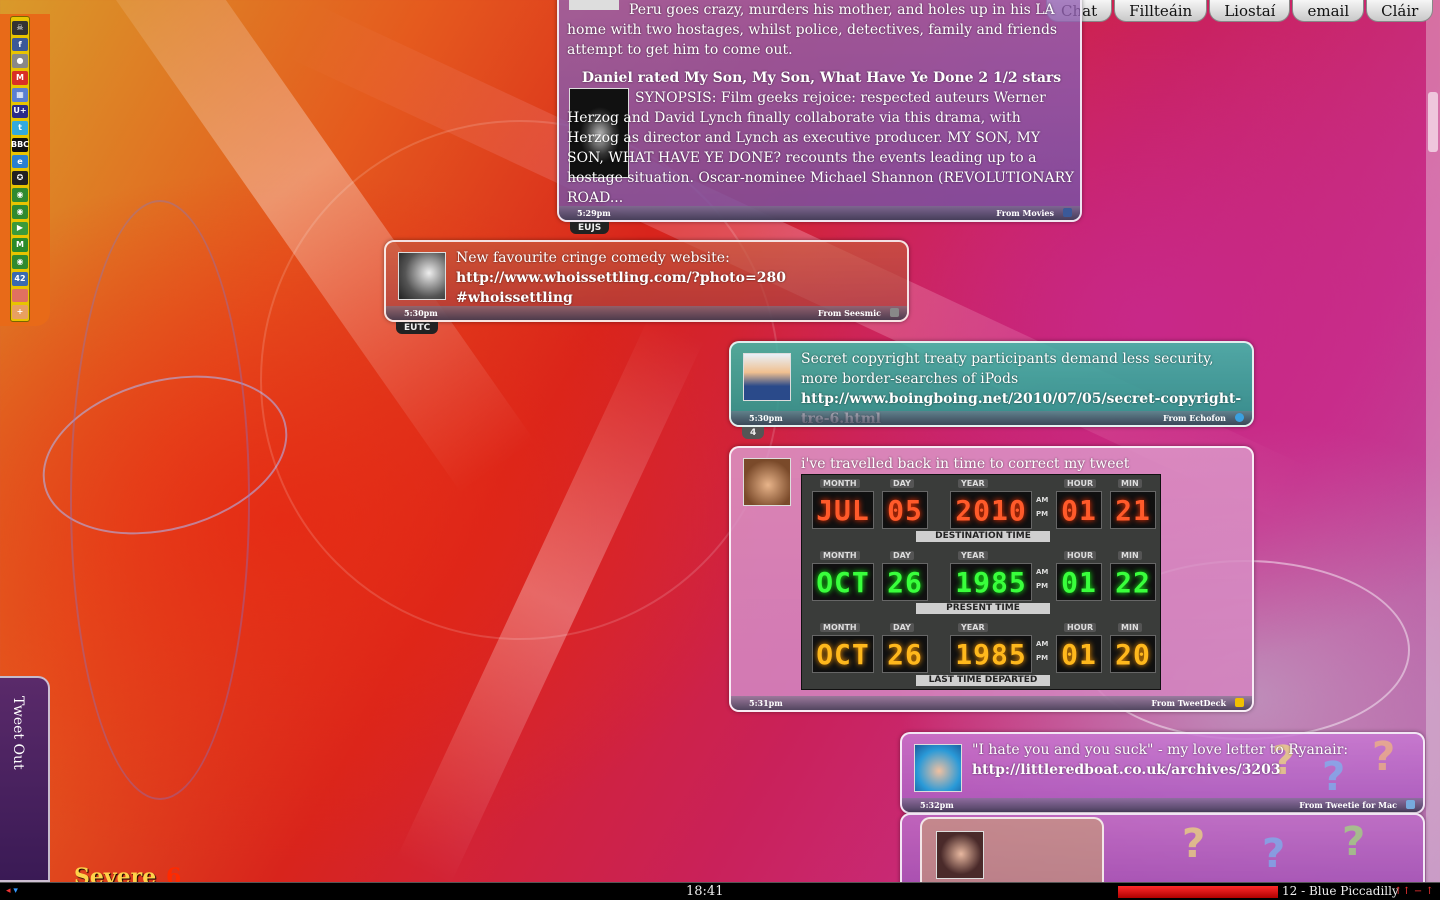  What do you see at coordinates (20, 61) in the screenshot?
I see `disc-icon: ●` at bounding box center [20, 61].